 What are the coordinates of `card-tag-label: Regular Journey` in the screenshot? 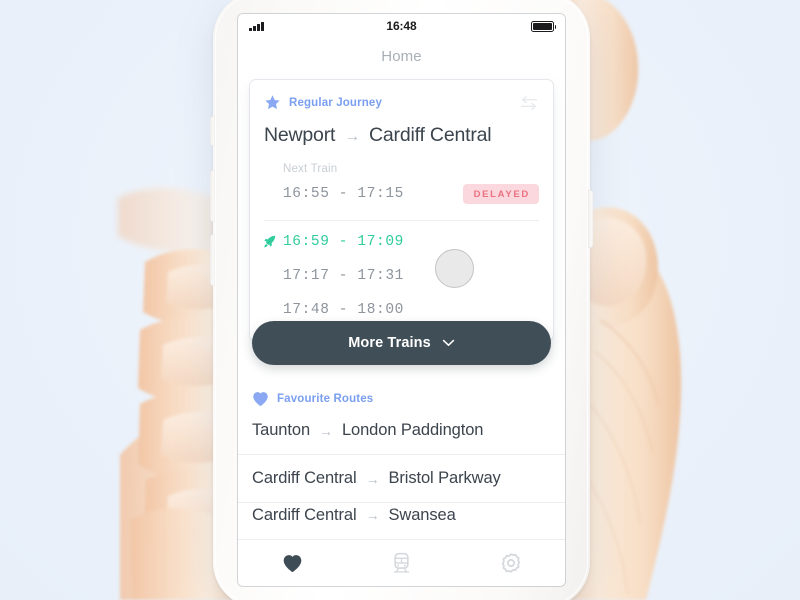 It's located at (335, 102).